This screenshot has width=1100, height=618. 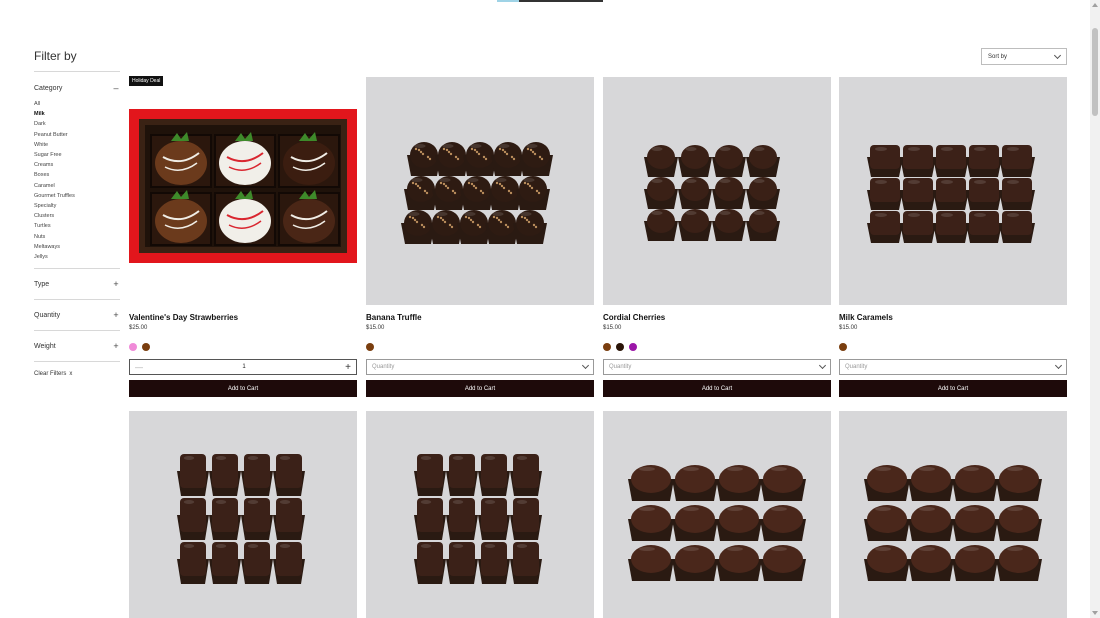 I want to click on weight-header: Weight +, so click(x=77, y=346).